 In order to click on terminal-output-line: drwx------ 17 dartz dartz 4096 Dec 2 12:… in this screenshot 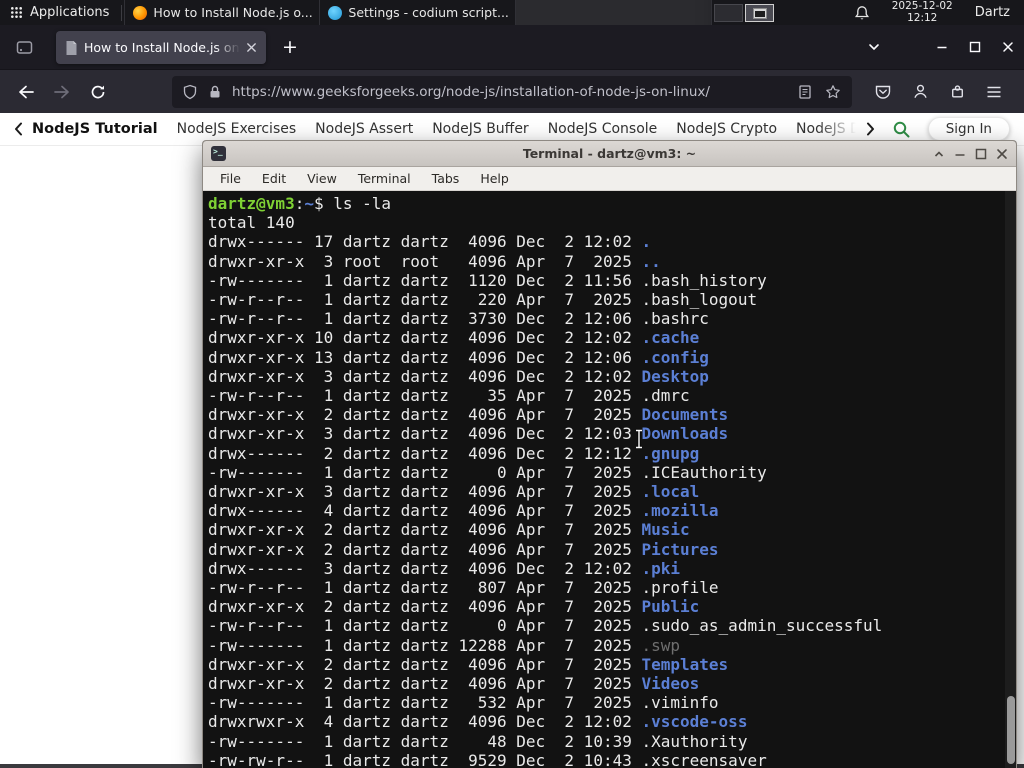, I will do `click(430, 242)`.